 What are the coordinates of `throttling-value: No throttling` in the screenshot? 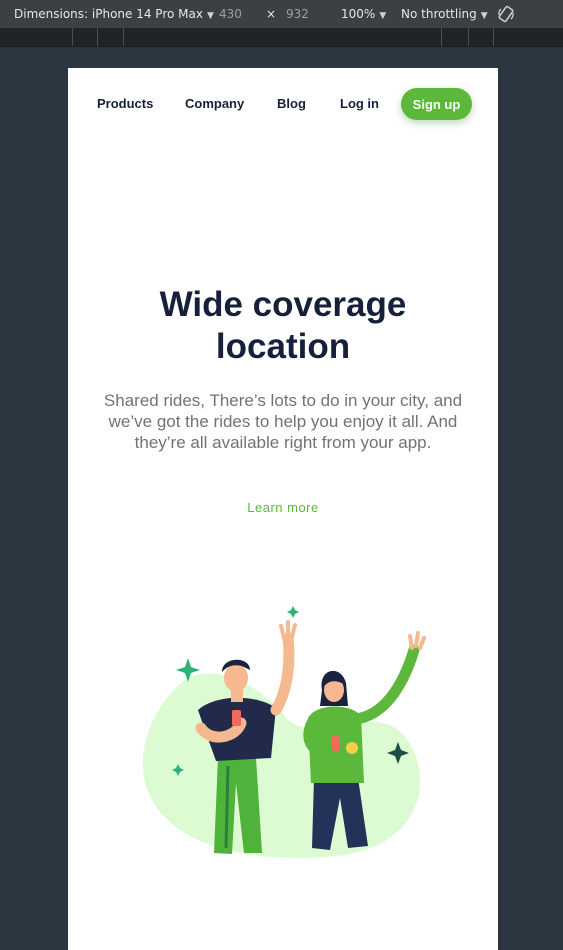 It's located at (439, 14).